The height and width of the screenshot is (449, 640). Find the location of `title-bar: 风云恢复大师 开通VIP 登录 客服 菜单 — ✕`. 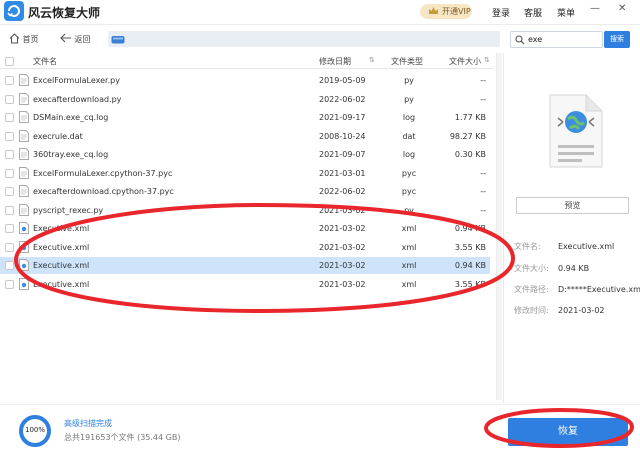

title-bar: 风云恢复大师 开通VIP 登录 客服 菜单 — ✕ is located at coordinates (320, 12).